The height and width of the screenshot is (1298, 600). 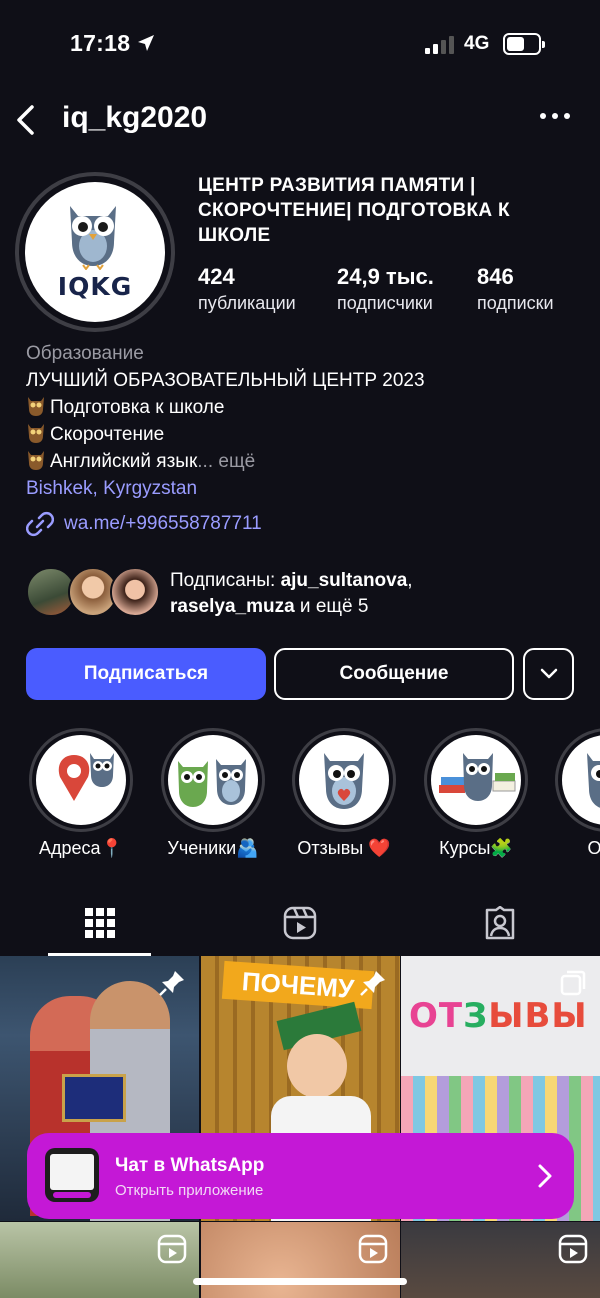 I want to click on profile-avatar: IQKG, so click(x=95, y=252).